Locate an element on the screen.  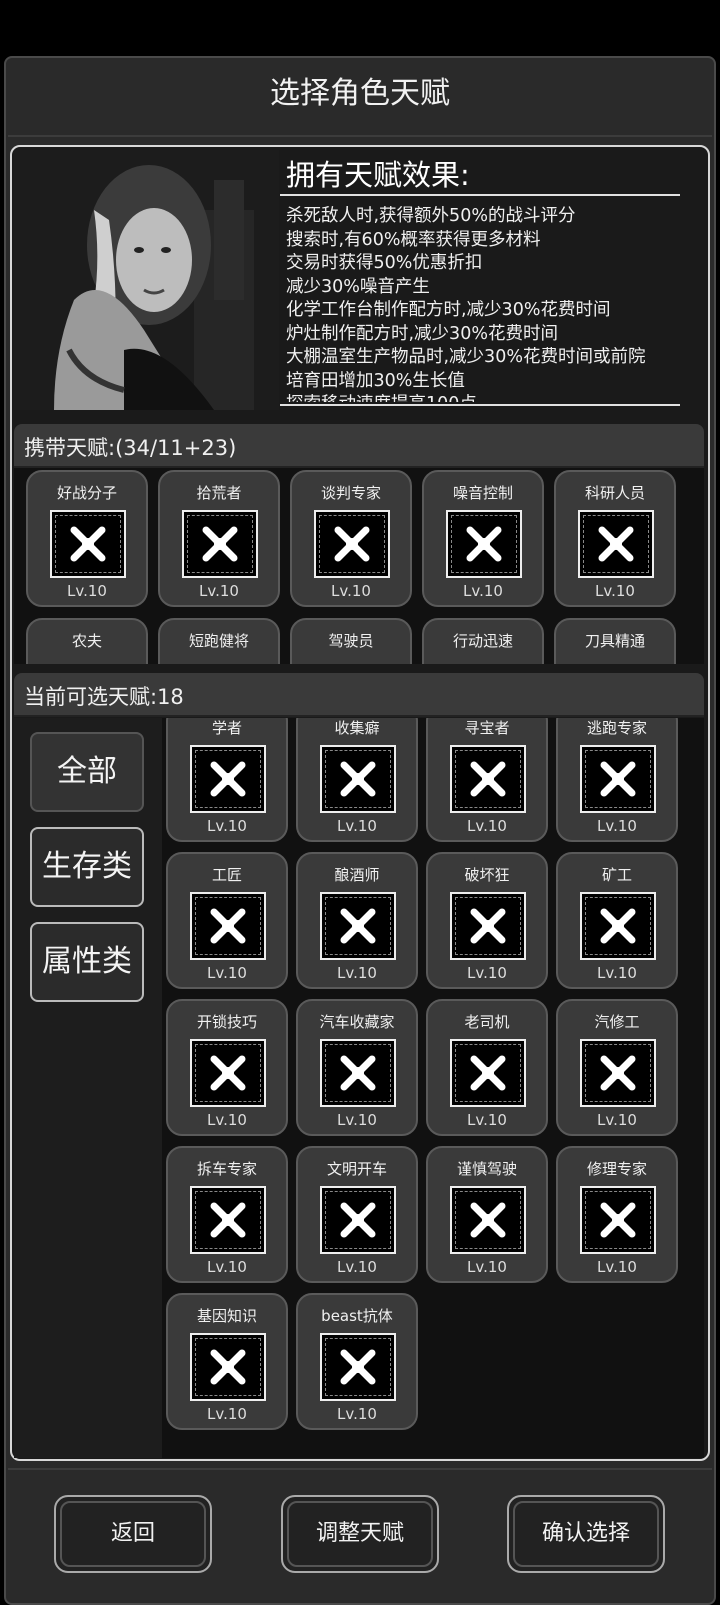
talent-name: 拾荒者 is located at coordinates (219, 493).